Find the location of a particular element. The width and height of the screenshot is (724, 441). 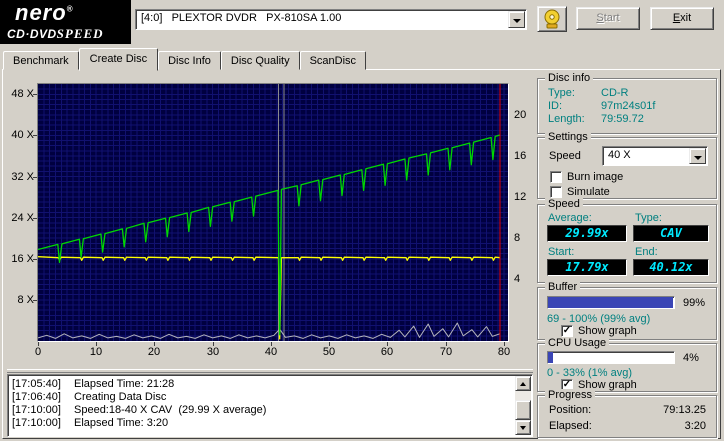

nero-wordmark: nero® is located at coordinates (44, 12).